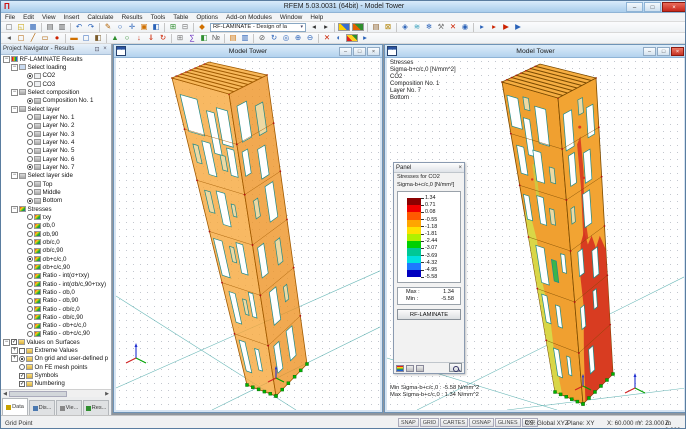 The height and width of the screenshot is (429, 686). What do you see at coordinates (310, 38) in the screenshot?
I see `icon-zoom-out: ⊖` at bounding box center [310, 38].